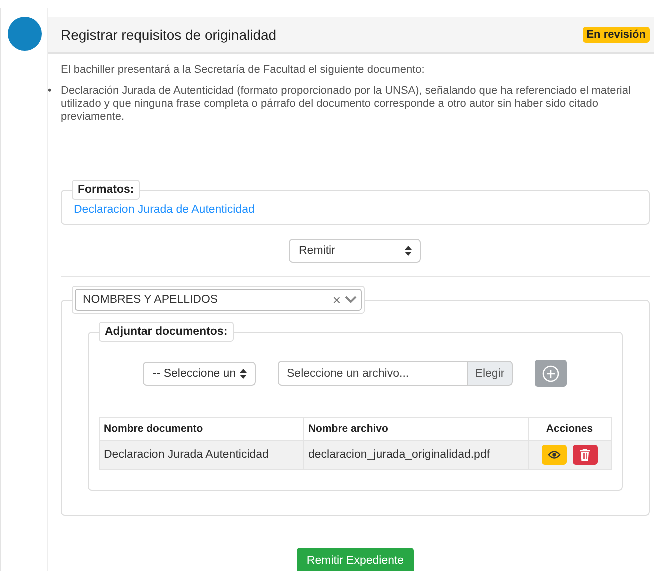 The width and height of the screenshot is (654, 571). Describe the element at coordinates (336, 300) in the screenshot. I see `clear-icon: ×` at that location.